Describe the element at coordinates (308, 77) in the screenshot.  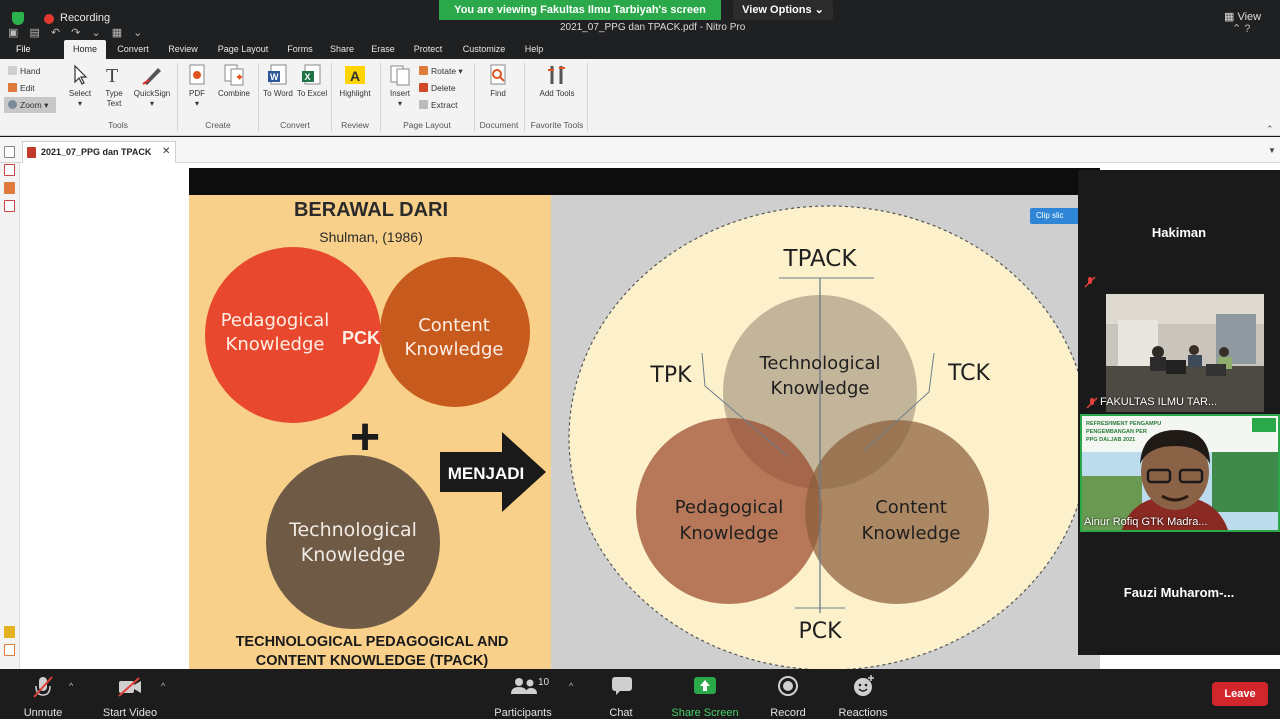
I see `svg-text: X` at that location.